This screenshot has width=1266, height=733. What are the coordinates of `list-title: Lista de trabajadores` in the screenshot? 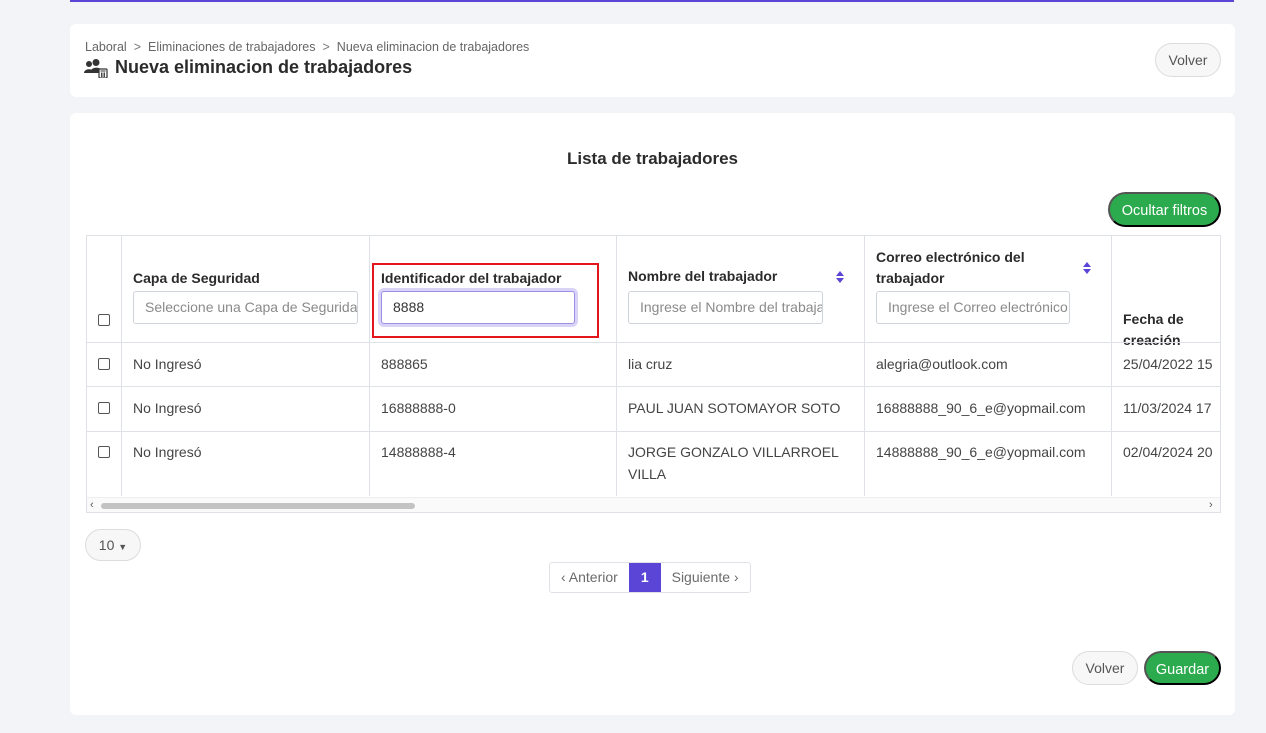 It's located at (652, 158).